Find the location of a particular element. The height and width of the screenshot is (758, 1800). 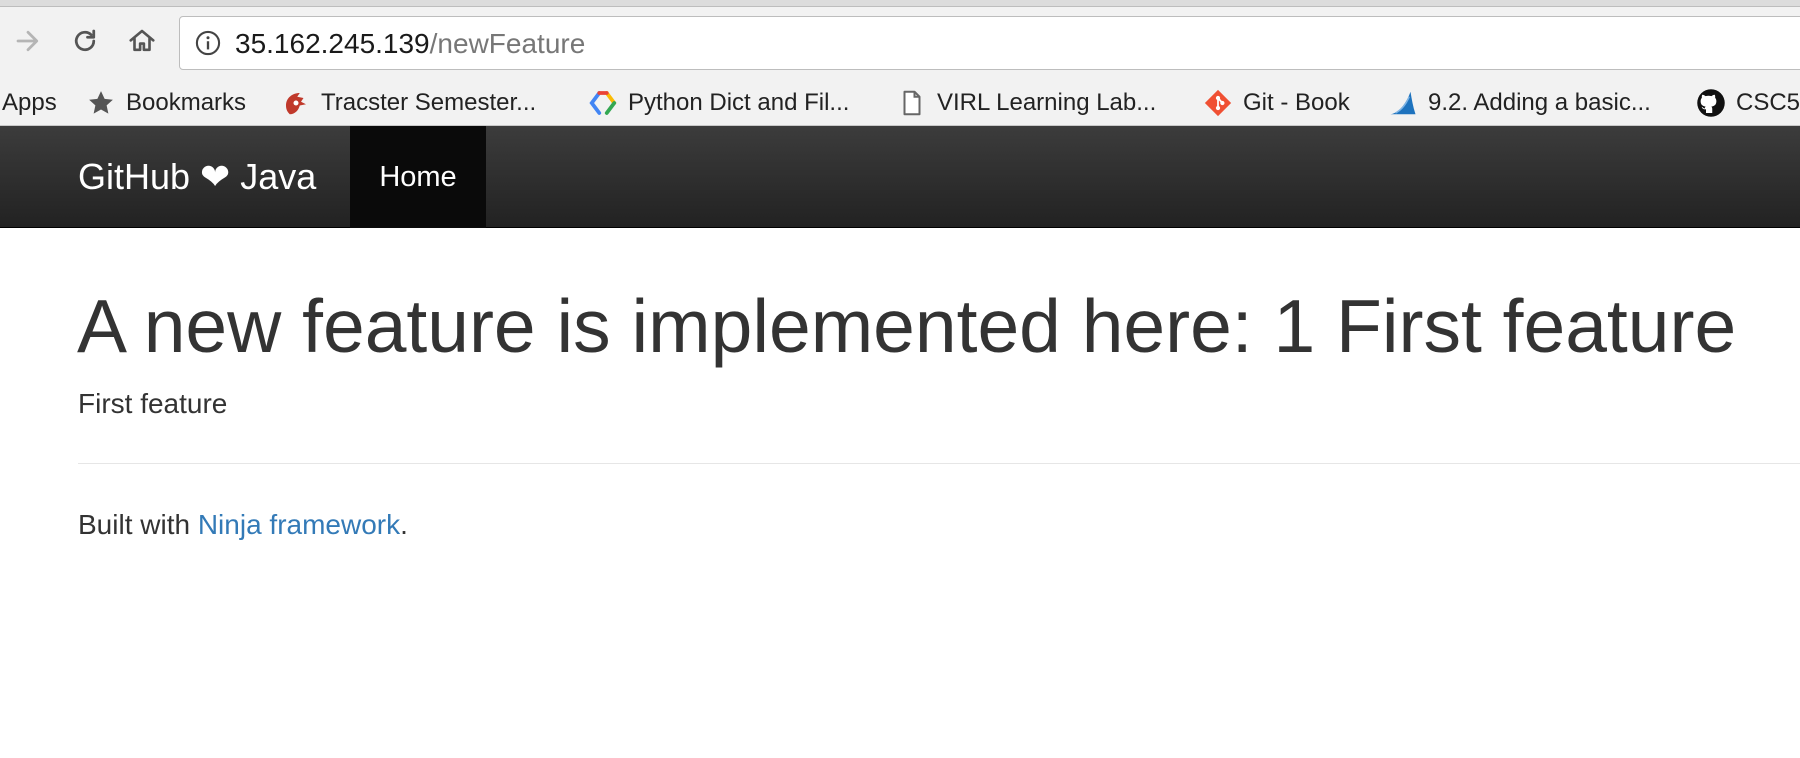

git-icon is located at coordinates (1218, 102).